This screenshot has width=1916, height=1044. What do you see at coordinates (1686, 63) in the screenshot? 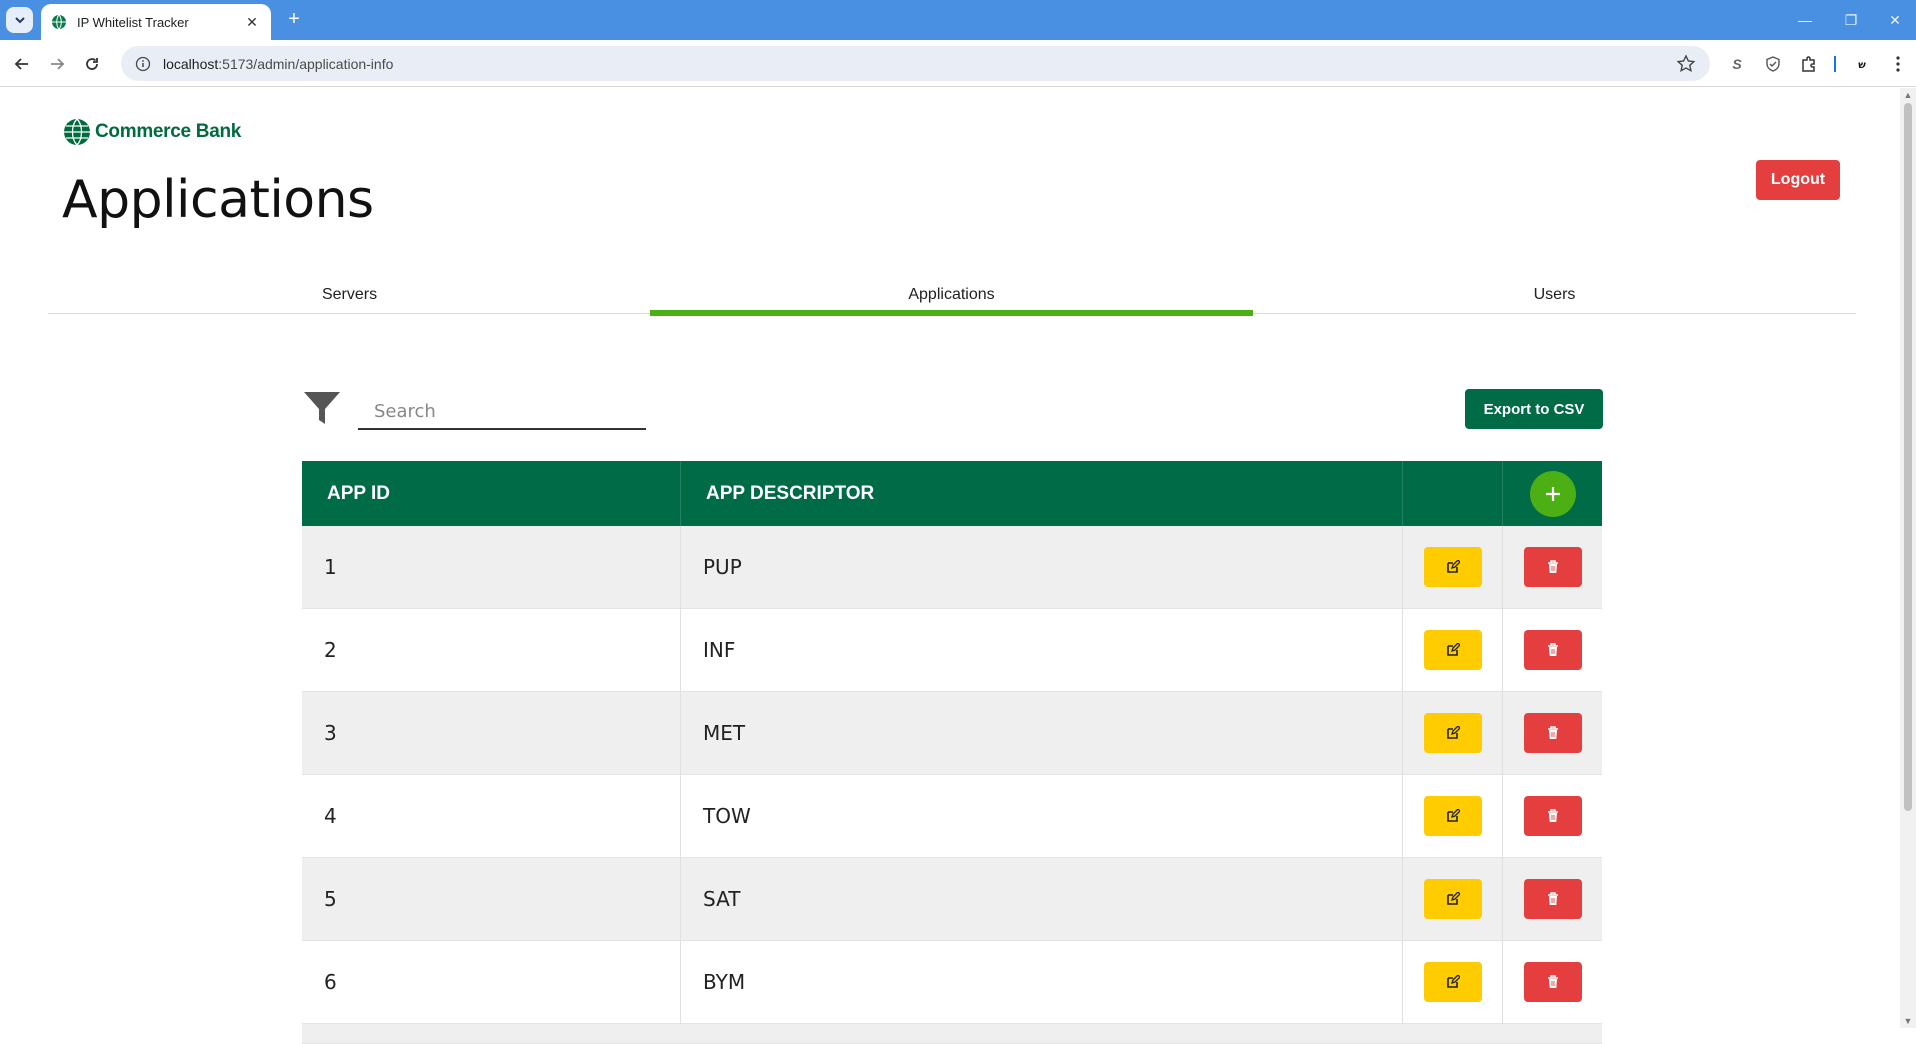
I see `star-icon` at bounding box center [1686, 63].